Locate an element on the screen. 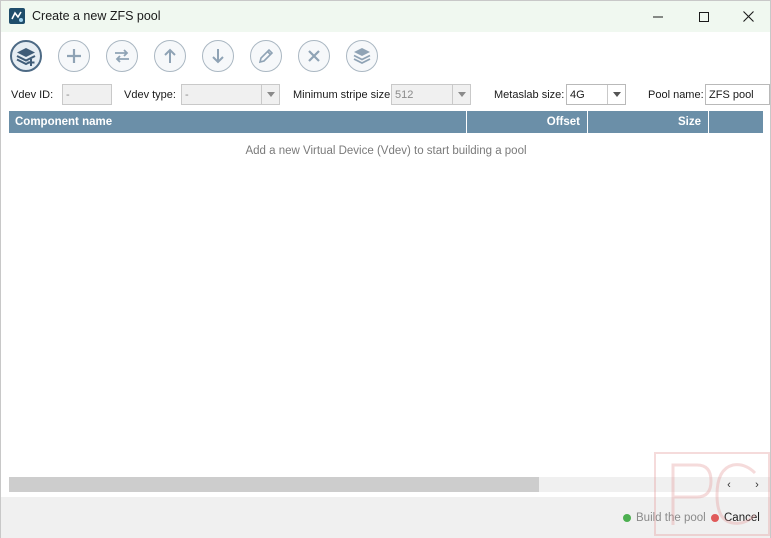 This screenshot has width=771, height=538. maximize-button is located at coordinates (704, 16).